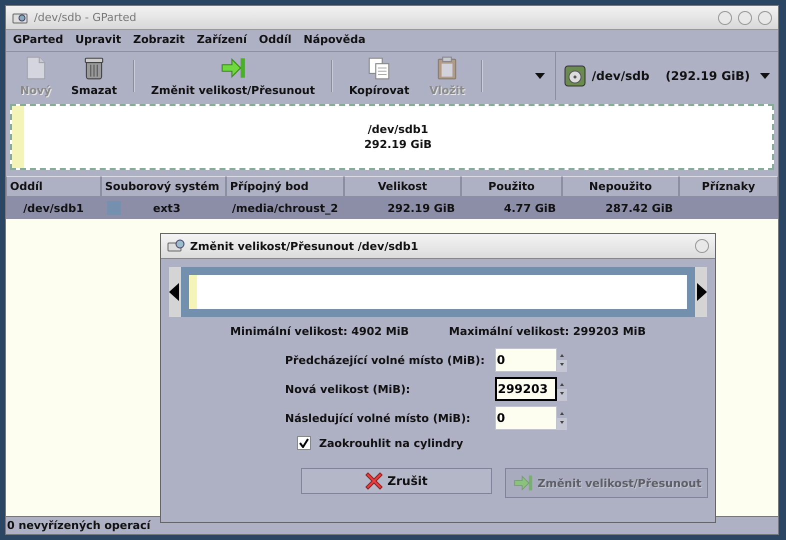  I want to click on table-cell-text: /dev/sdb1, so click(53, 208).